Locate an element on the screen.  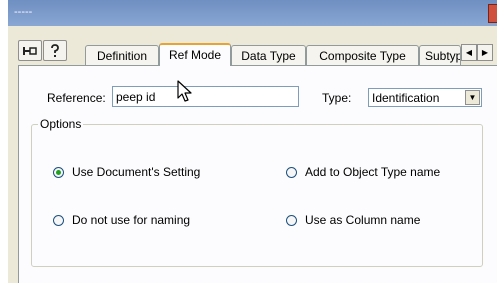
radio-use-as-column-name: Use as Column name is located at coordinates (353, 220).